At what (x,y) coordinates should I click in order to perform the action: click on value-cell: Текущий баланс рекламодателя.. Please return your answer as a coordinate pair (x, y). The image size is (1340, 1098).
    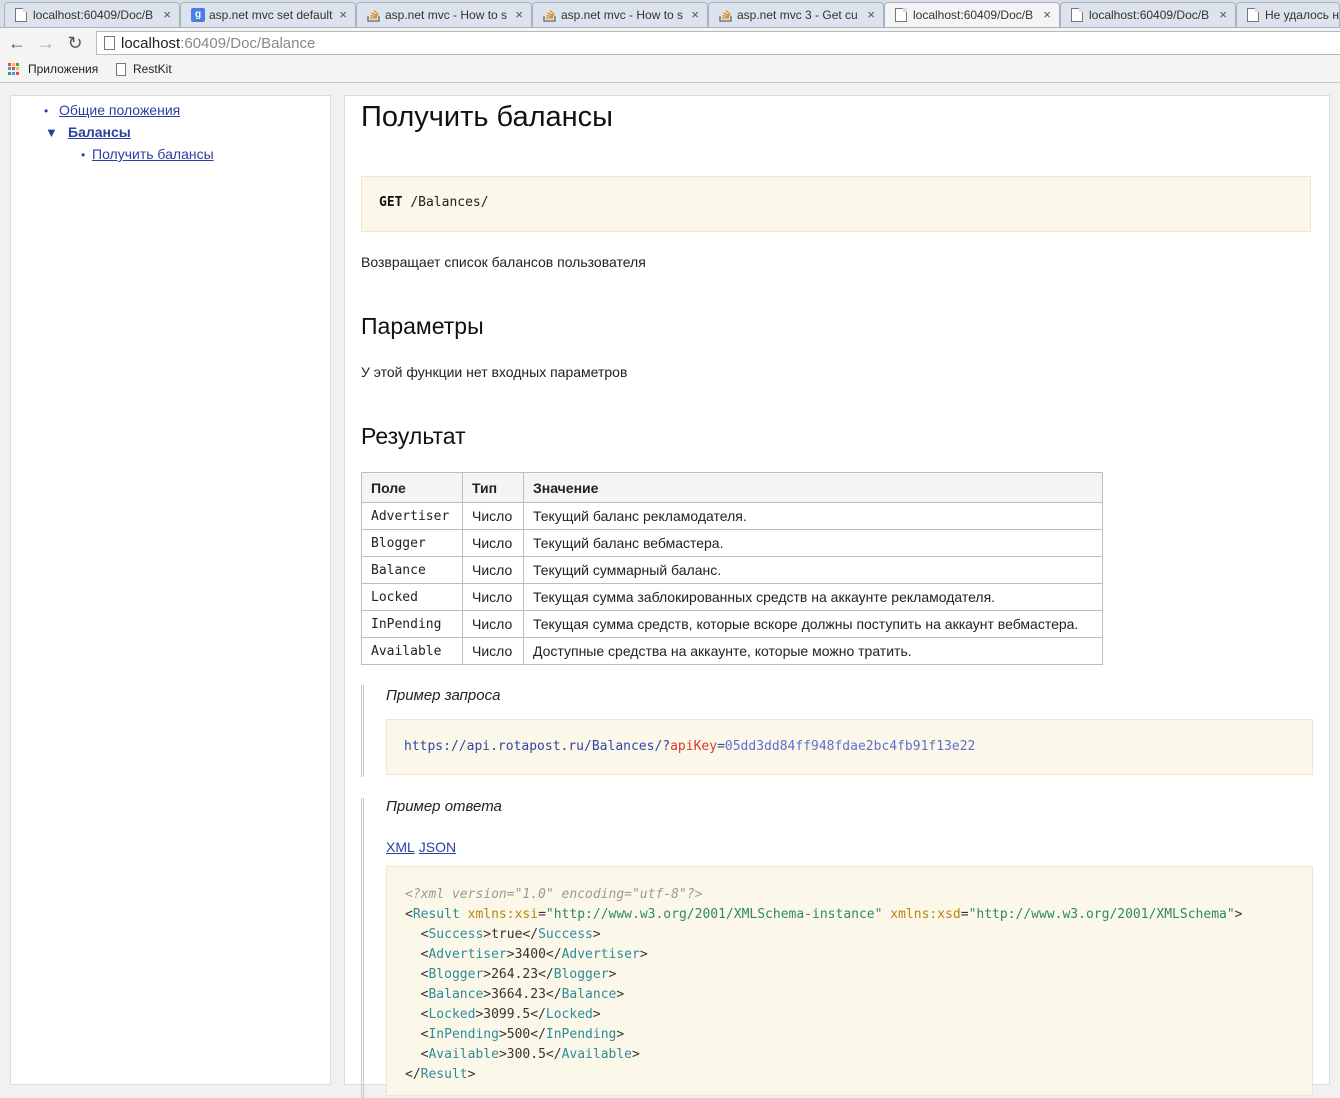
    Looking at the image, I should click on (813, 516).